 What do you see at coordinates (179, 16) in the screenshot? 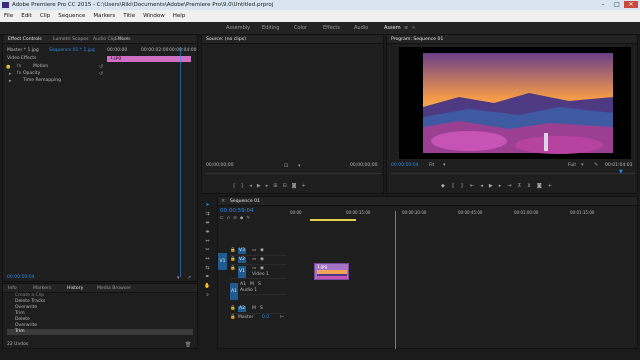
I see `menu-help: Help` at bounding box center [179, 16].